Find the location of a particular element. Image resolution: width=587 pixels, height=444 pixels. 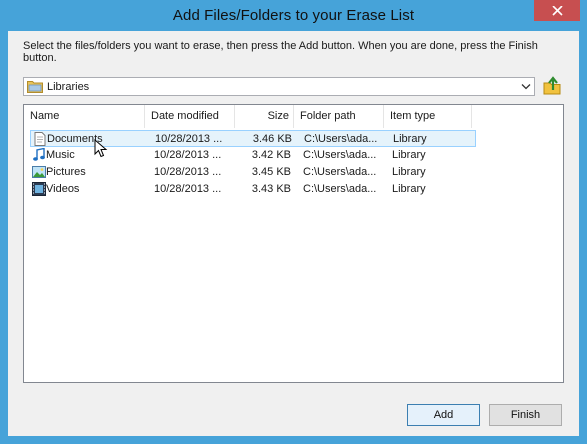

window-title: Add Files/Folders to your Erase List is located at coordinates (293, 15).